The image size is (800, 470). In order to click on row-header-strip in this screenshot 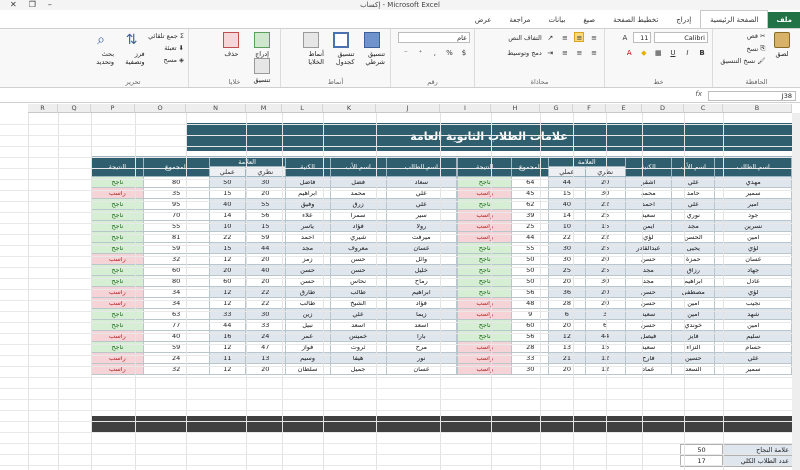, I will do `click(796, 291)`.